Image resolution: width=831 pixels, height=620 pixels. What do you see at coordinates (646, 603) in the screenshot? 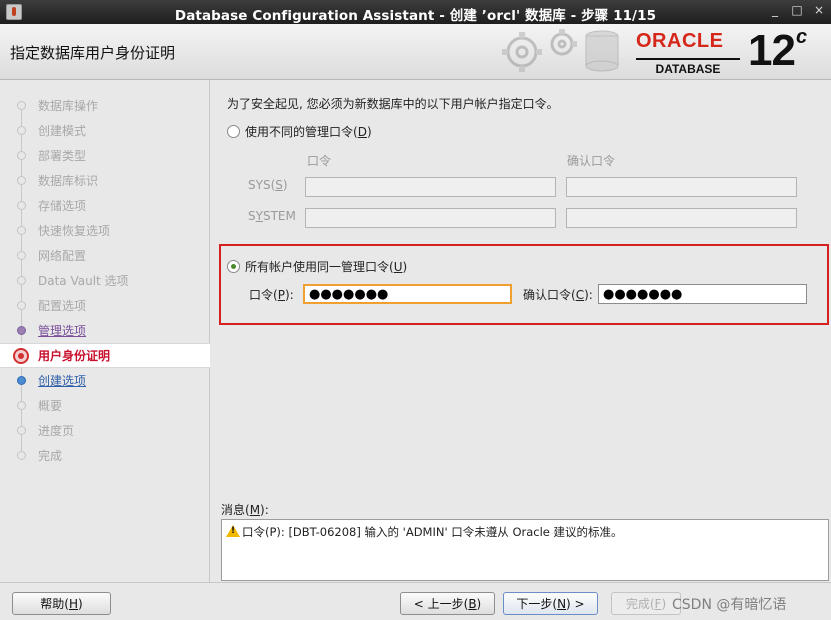
I see `finish-button: 完成(F)` at bounding box center [646, 603].